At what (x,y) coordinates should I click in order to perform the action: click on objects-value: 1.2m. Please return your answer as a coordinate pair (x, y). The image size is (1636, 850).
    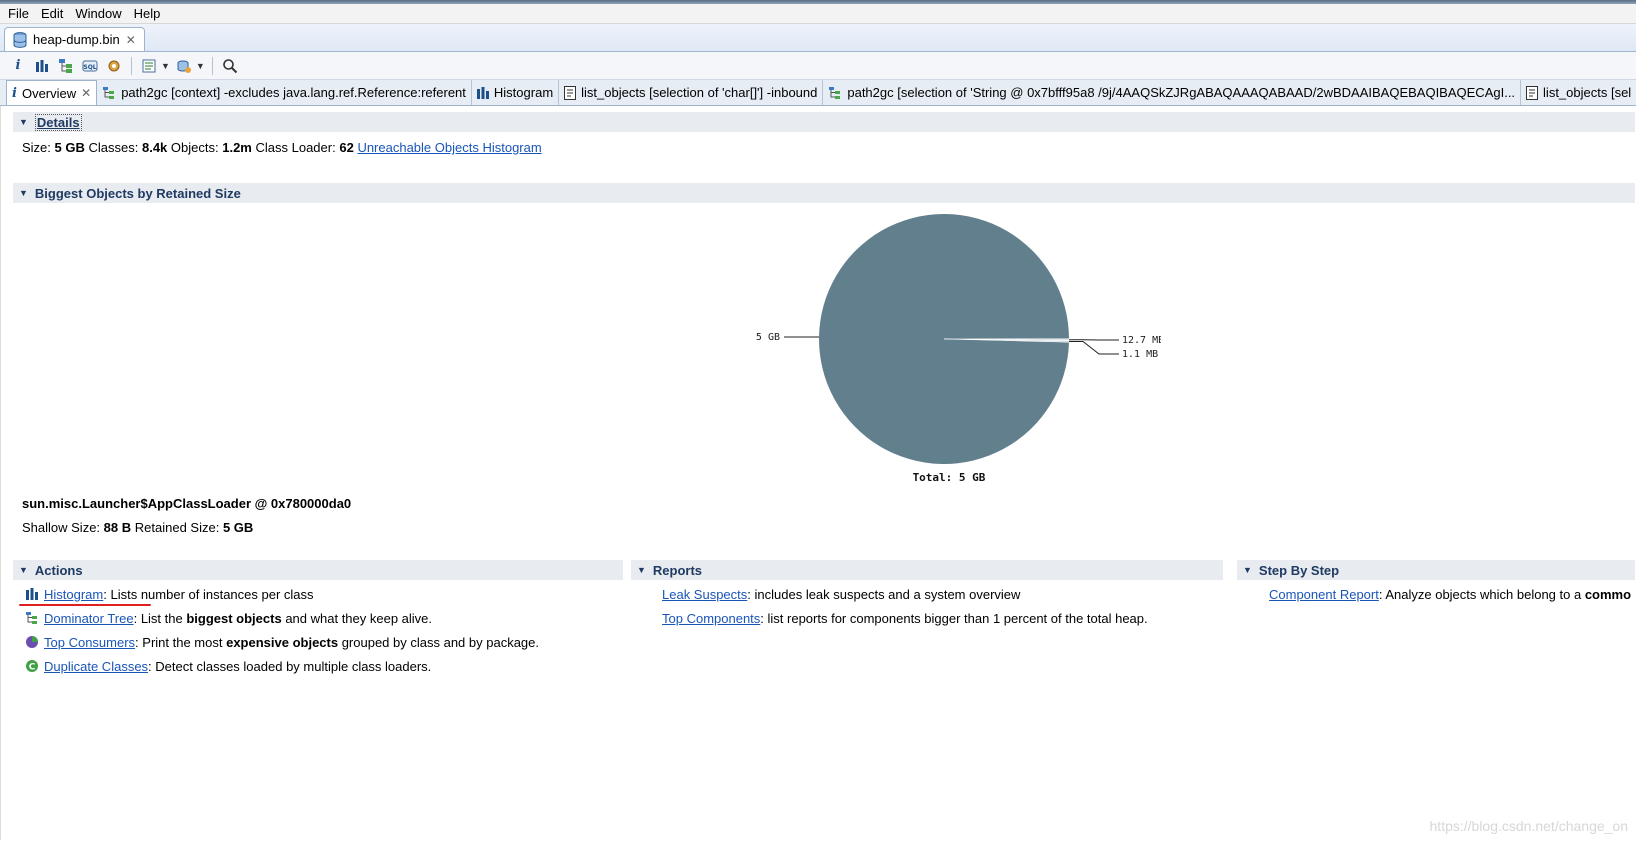
    Looking at the image, I should click on (237, 147).